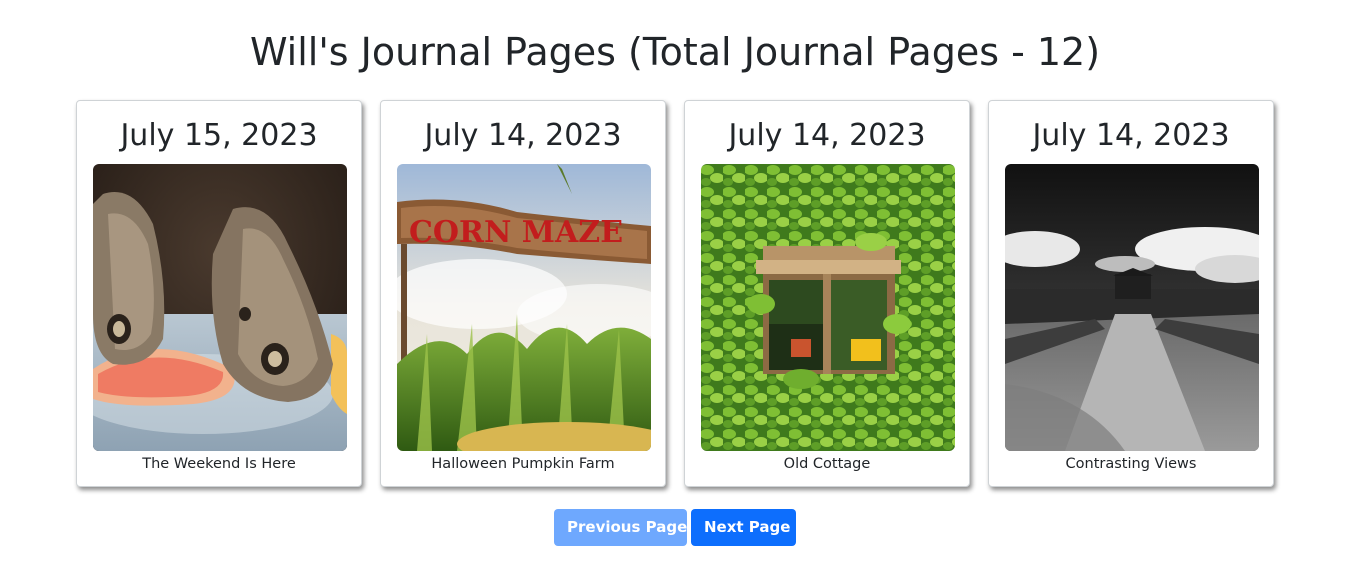 This screenshot has height=577, width=1370. Describe the element at coordinates (620, 527) in the screenshot. I see `previous-page-button: Previous Page` at that location.